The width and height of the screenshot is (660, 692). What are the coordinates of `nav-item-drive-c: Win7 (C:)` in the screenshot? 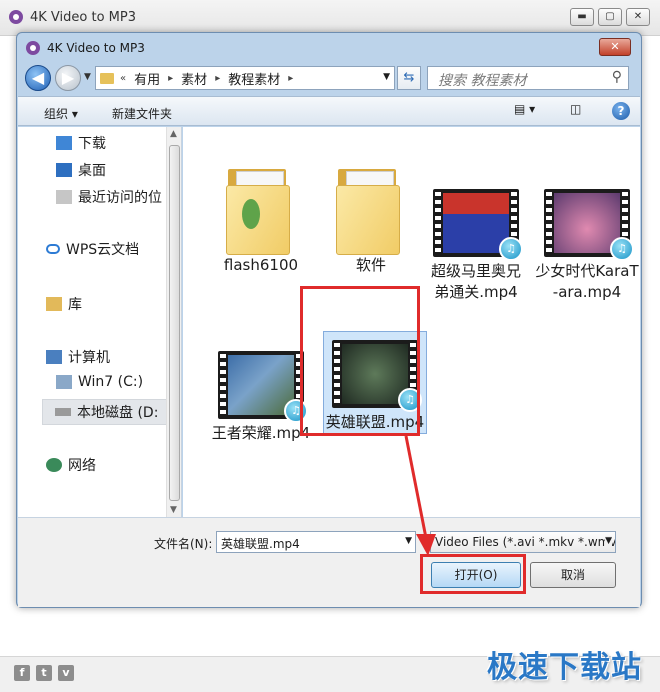 It's located at (99, 382).